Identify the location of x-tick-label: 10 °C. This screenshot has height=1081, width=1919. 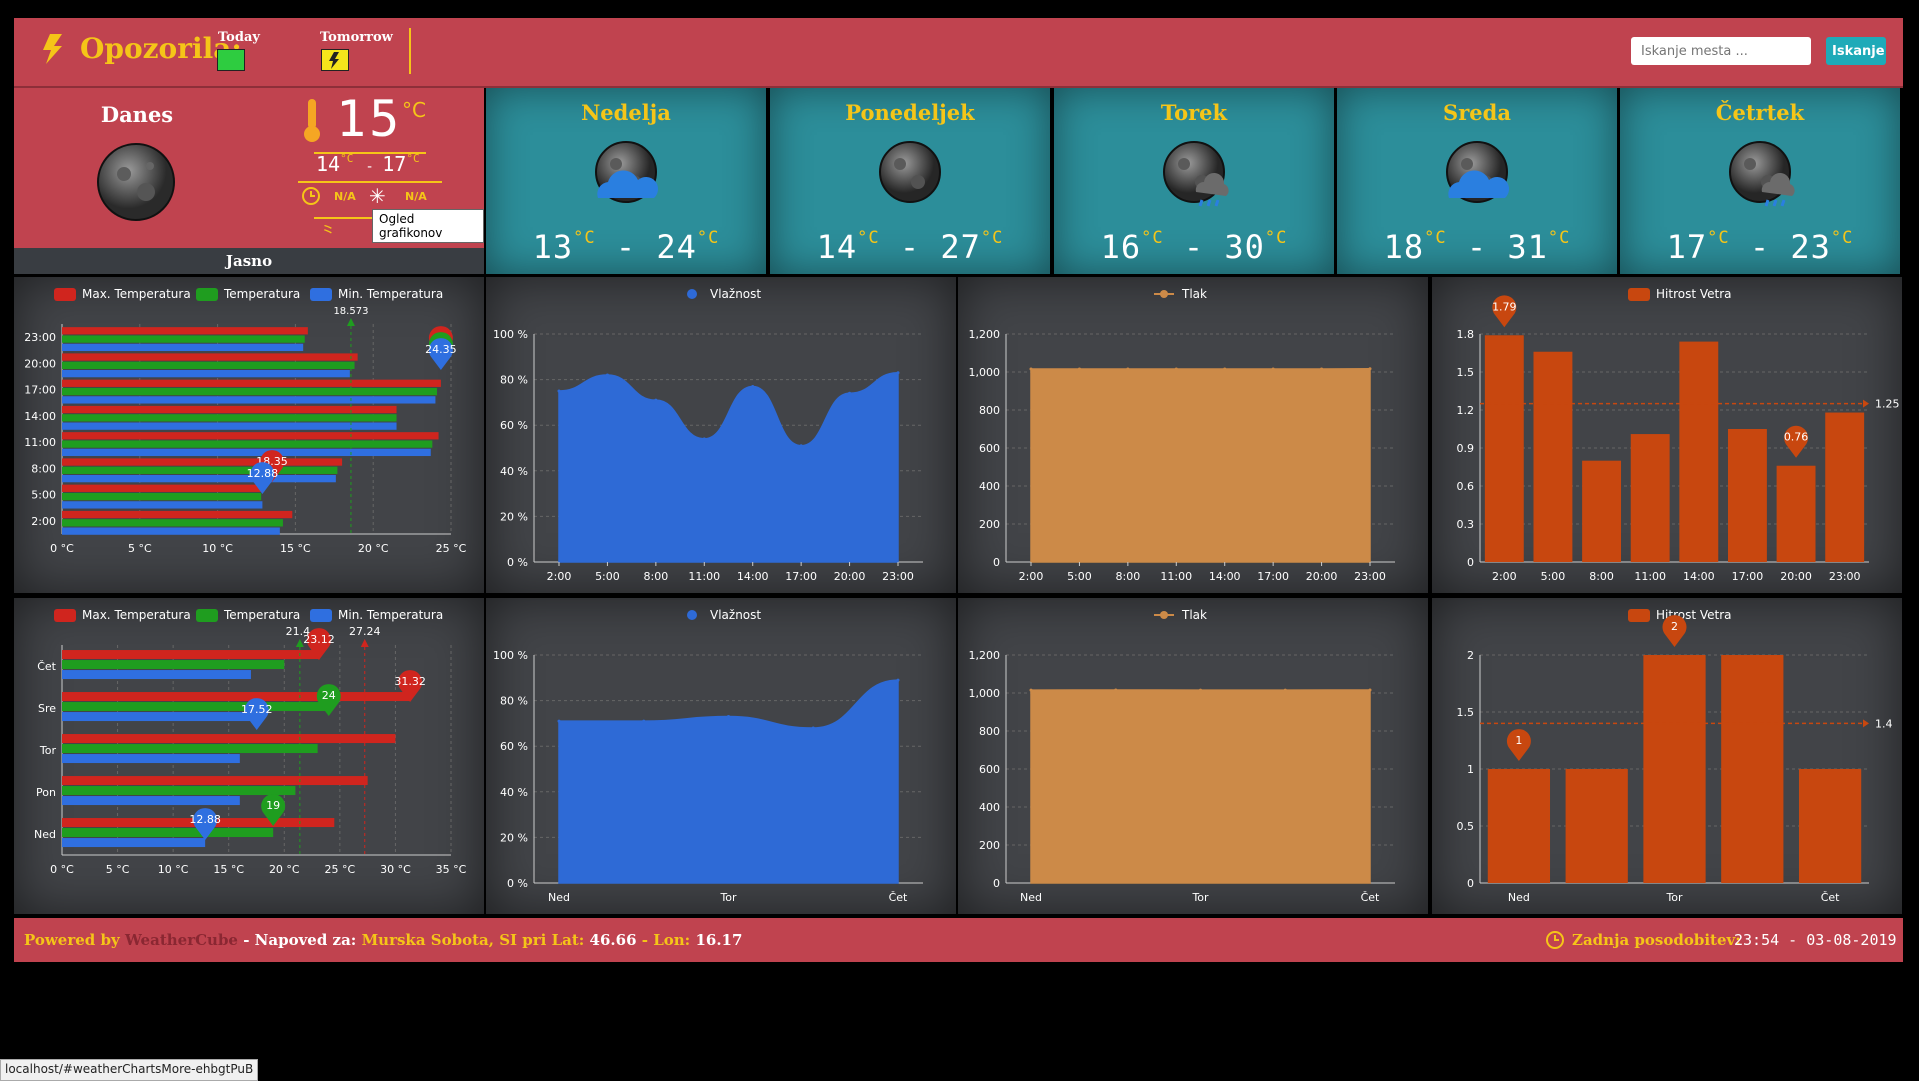
(217, 548).